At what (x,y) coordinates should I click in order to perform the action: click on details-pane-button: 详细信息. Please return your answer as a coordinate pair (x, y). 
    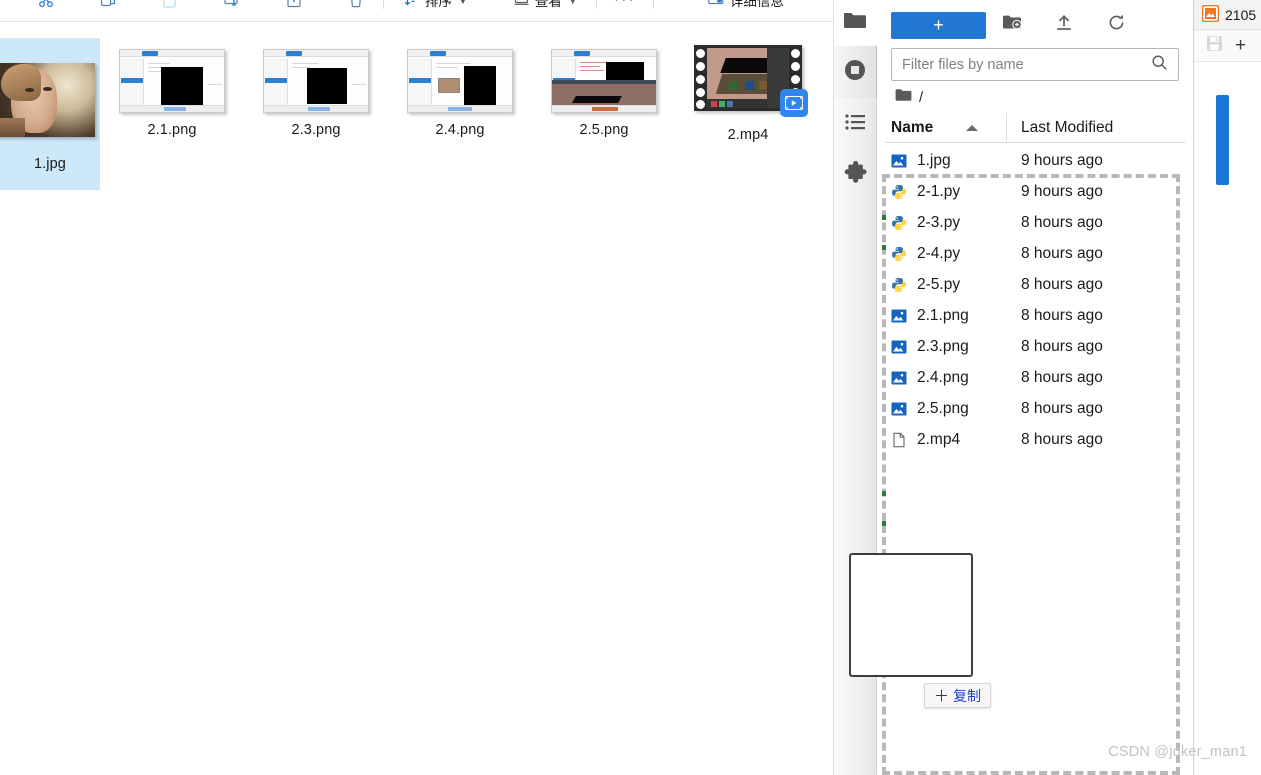
    Looking at the image, I should click on (745, 8).